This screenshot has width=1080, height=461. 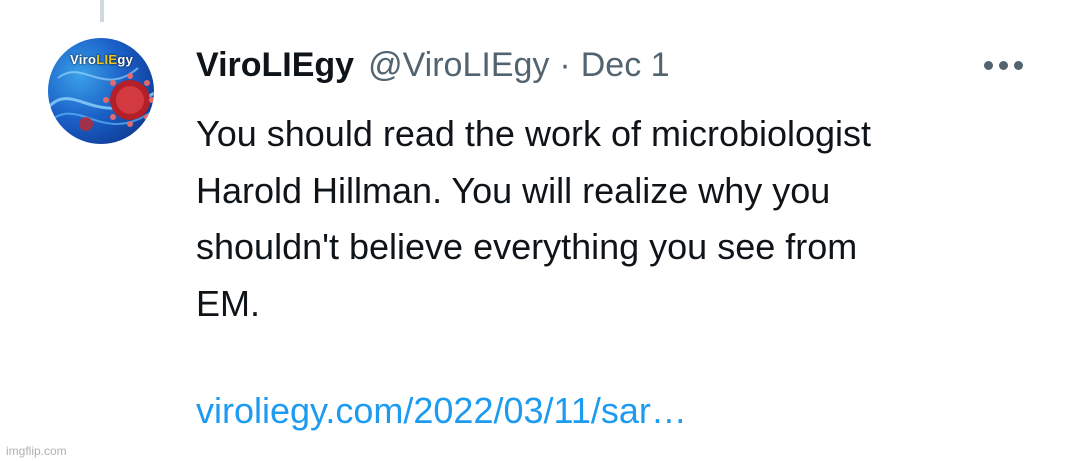 I want to click on avatar-logo-text: ViroLIEgy, so click(x=102, y=59).